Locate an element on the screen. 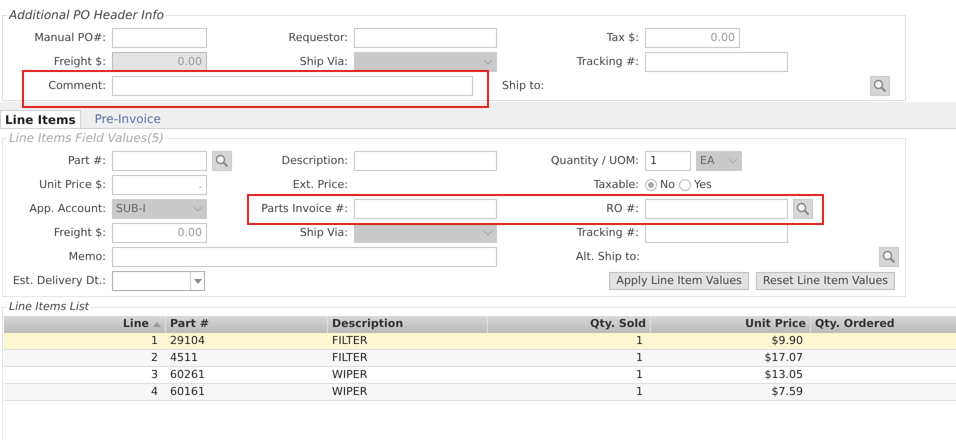 This screenshot has height=440, width=956. field-label: Memo: is located at coordinates (87, 256).